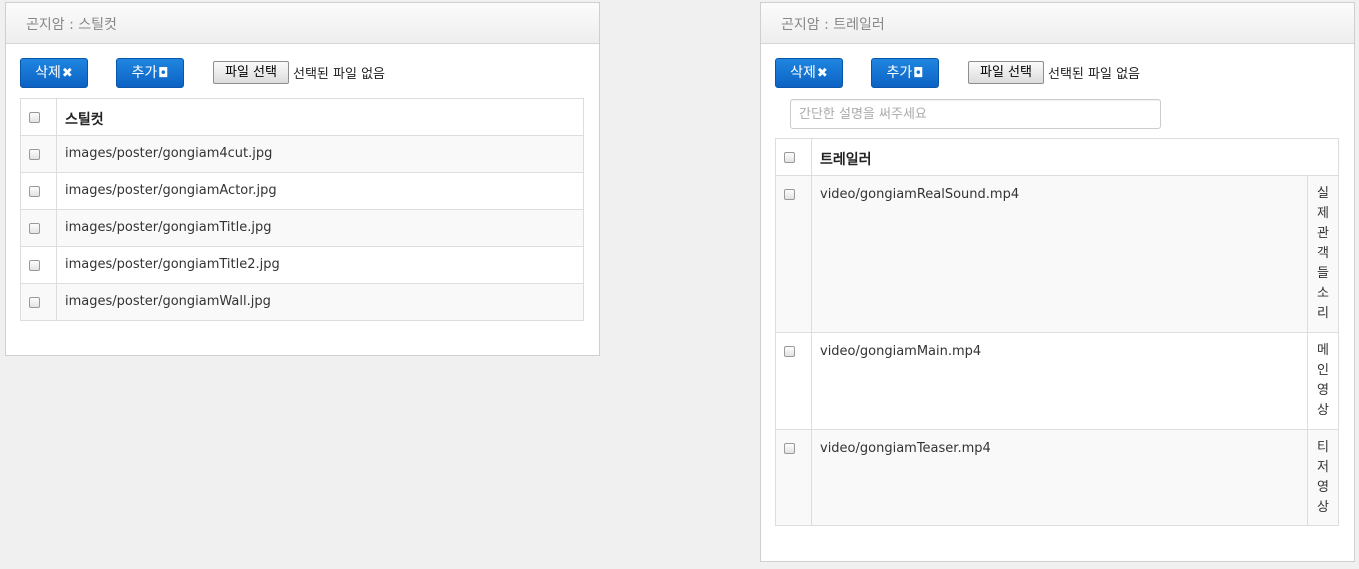 The width and height of the screenshot is (1359, 569). I want to click on table-header-row: 트레일러, so click(1057, 157).